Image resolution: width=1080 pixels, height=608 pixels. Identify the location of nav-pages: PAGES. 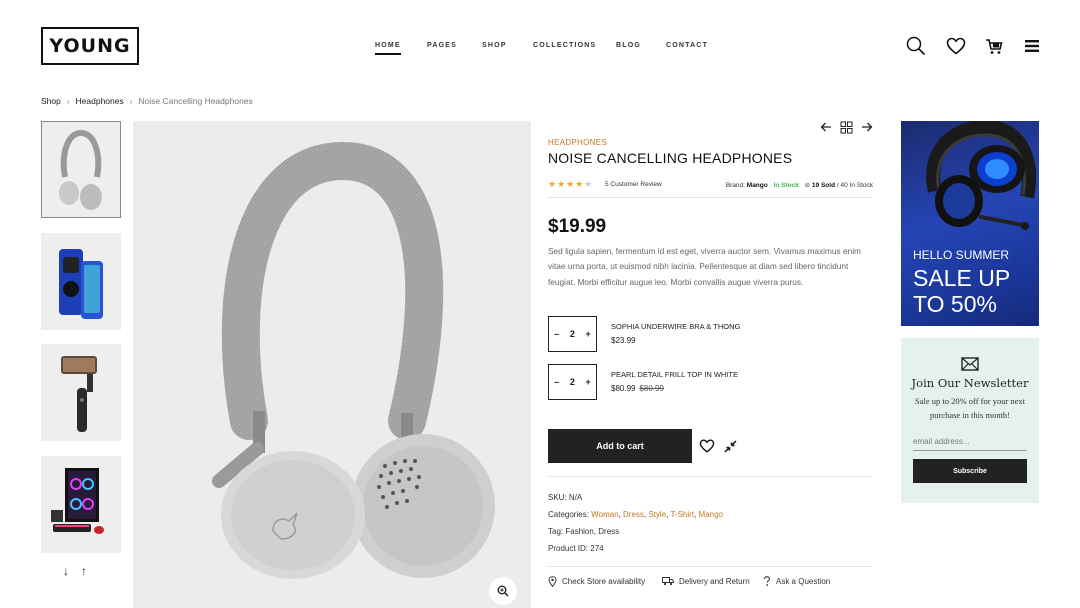
(442, 45).